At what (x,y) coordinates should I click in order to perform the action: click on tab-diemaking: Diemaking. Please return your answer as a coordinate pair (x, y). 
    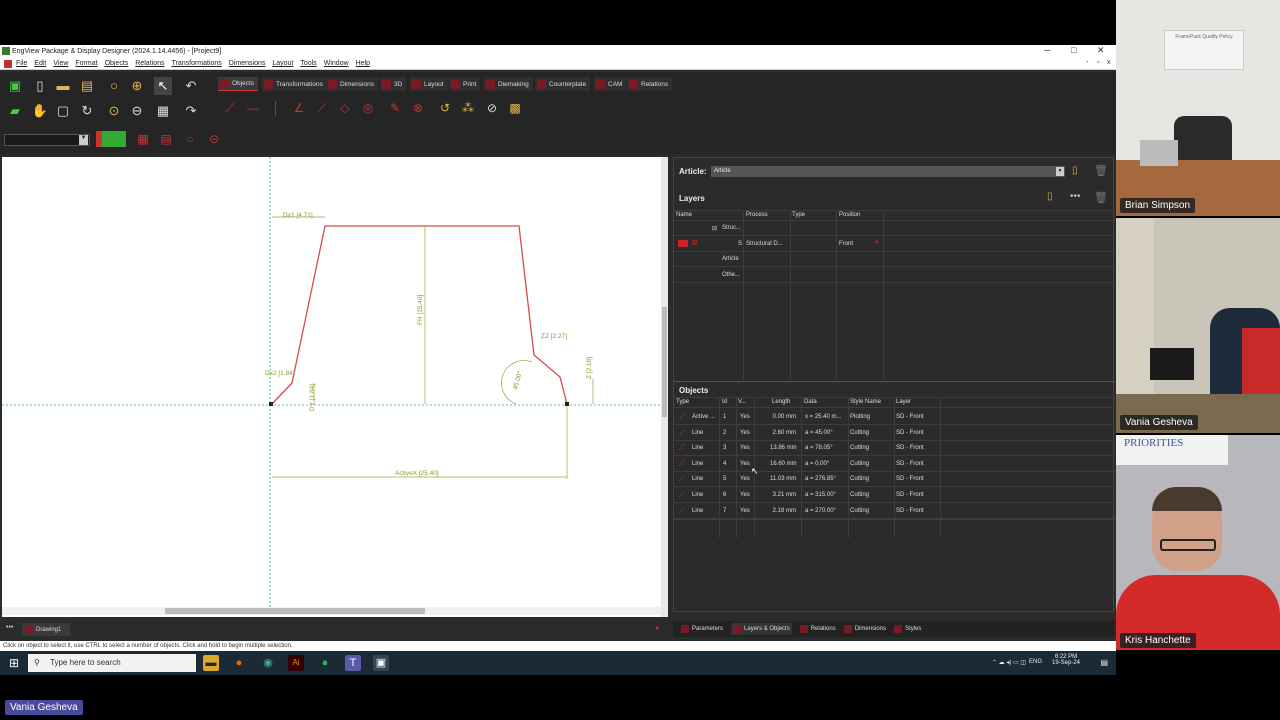
    Looking at the image, I should click on (508, 84).